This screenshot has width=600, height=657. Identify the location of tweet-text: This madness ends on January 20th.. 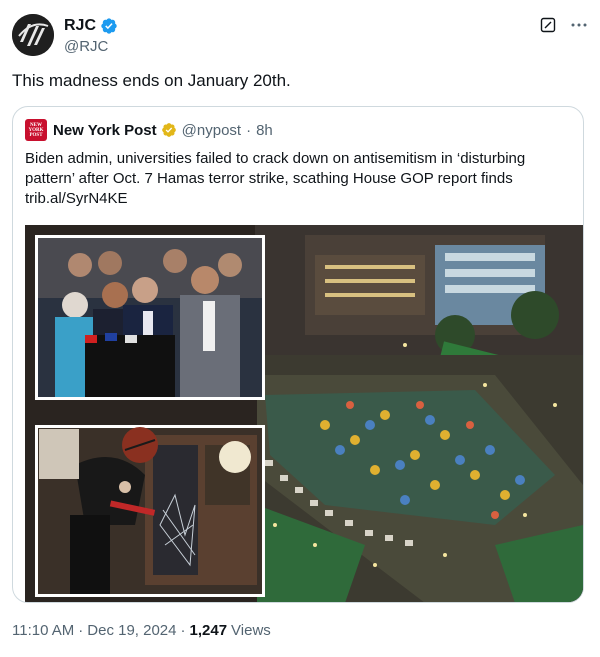
(151, 80).